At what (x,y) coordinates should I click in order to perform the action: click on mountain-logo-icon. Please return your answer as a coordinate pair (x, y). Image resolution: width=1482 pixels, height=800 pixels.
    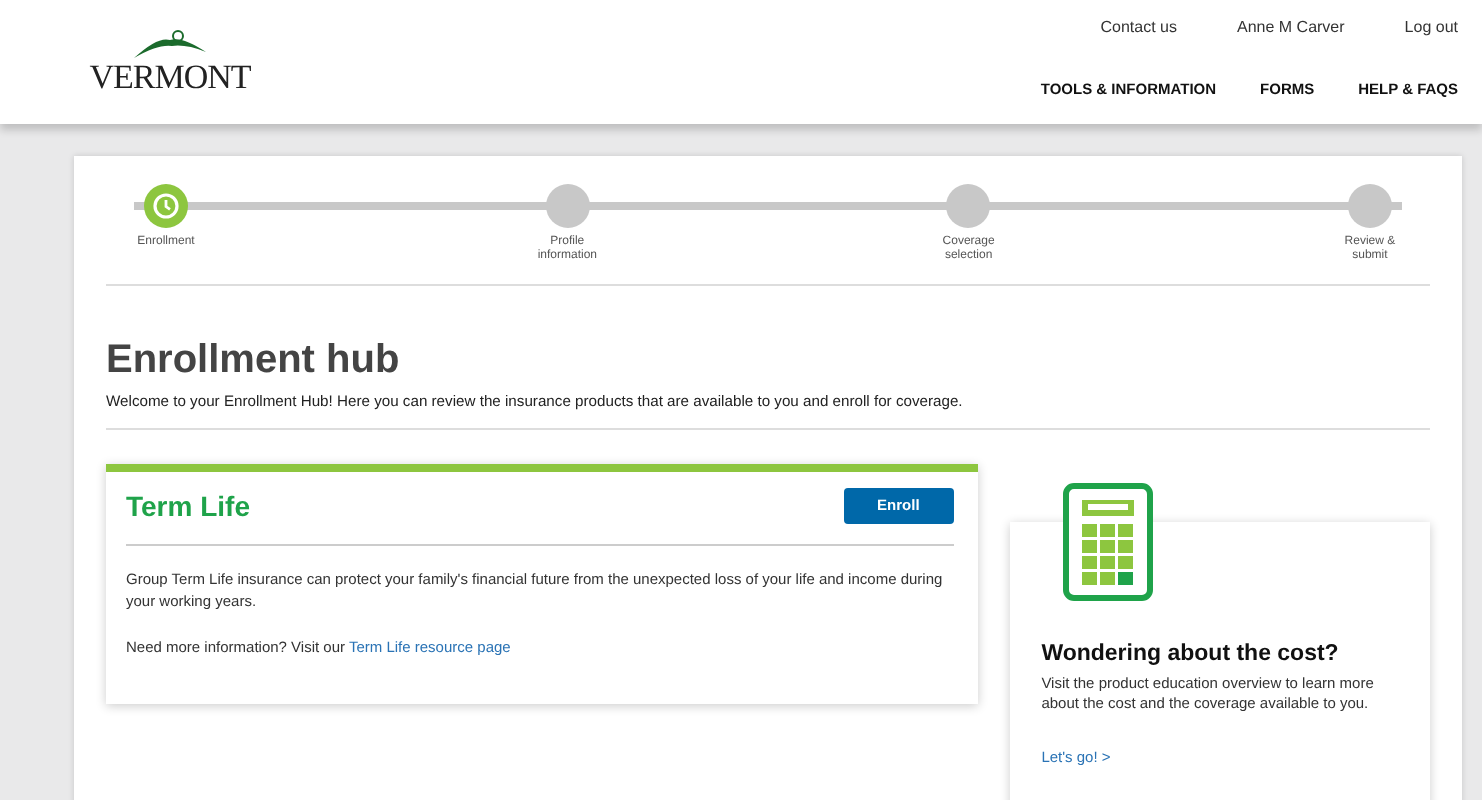
    Looking at the image, I should click on (170, 44).